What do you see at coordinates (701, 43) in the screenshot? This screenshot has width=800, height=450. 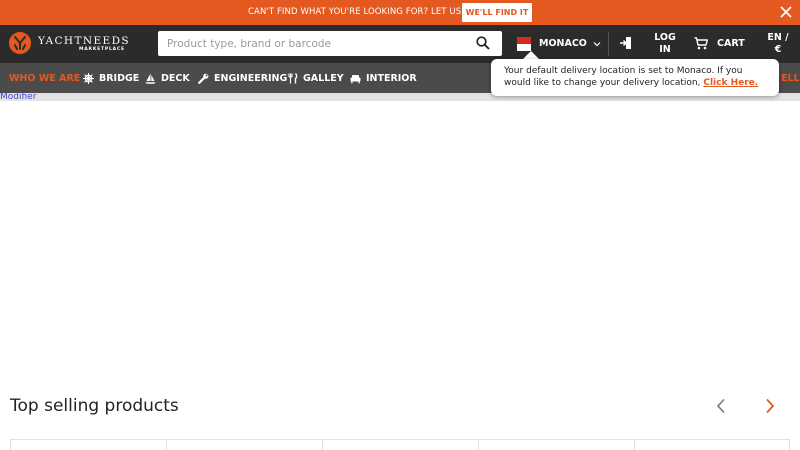 I see `cart-icon` at bounding box center [701, 43].